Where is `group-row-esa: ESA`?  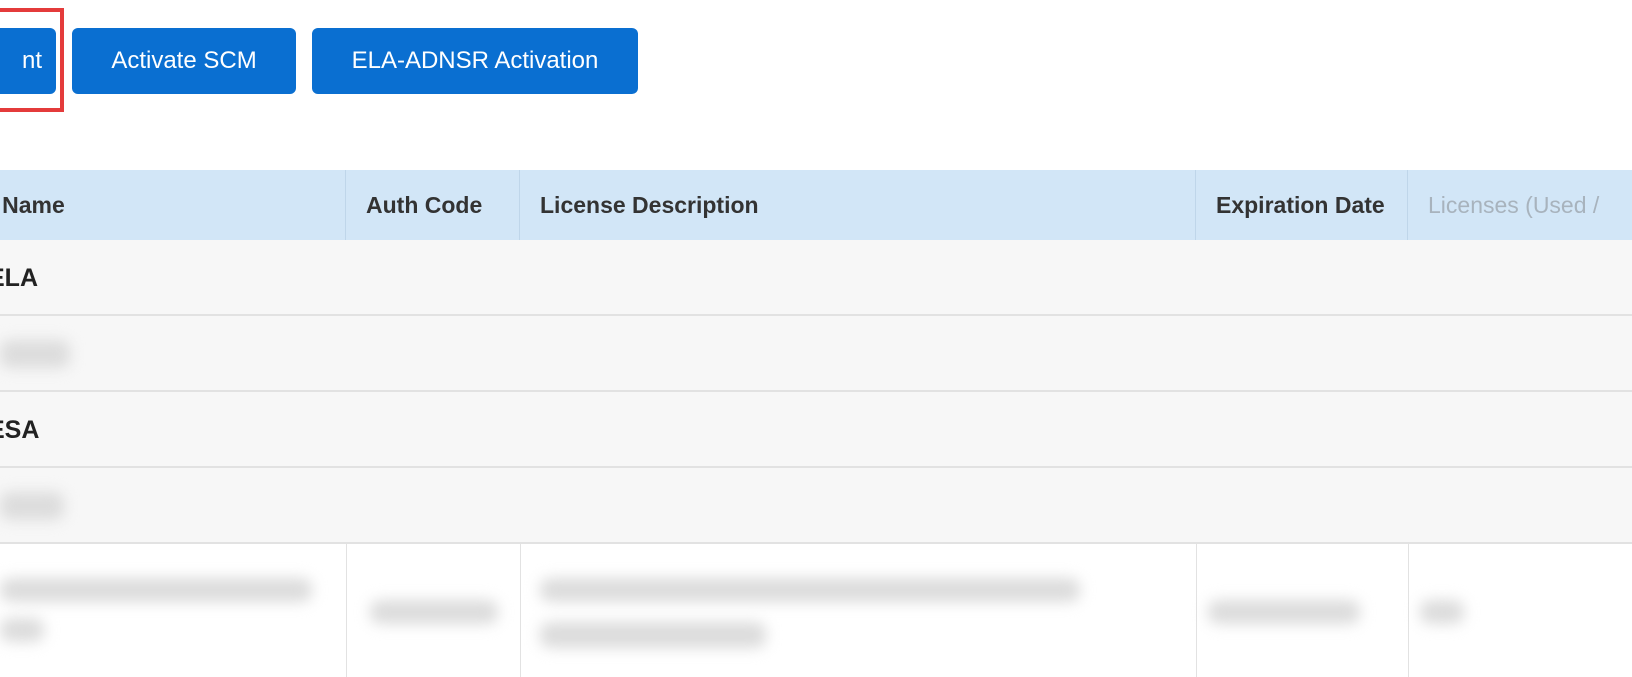
group-row-esa: ESA is located at coordinates (816, 430).